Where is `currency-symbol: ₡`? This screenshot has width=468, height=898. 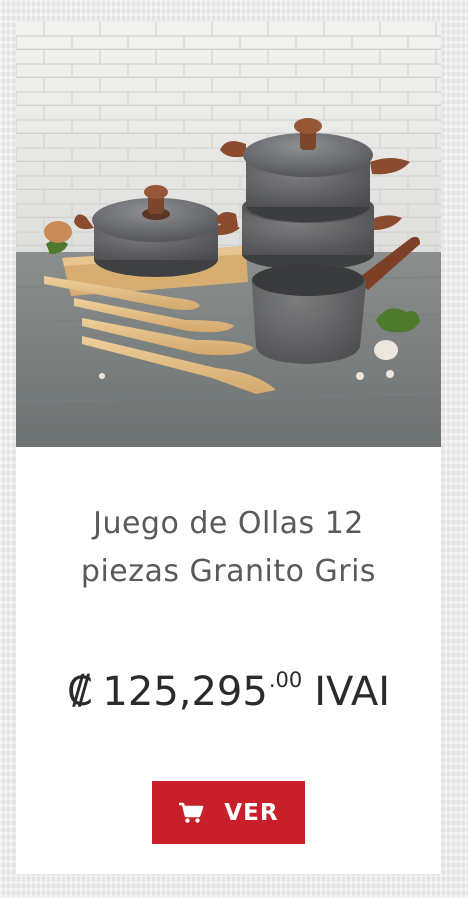 currency-symbol: ₡ is located at coordinates (79, 692).